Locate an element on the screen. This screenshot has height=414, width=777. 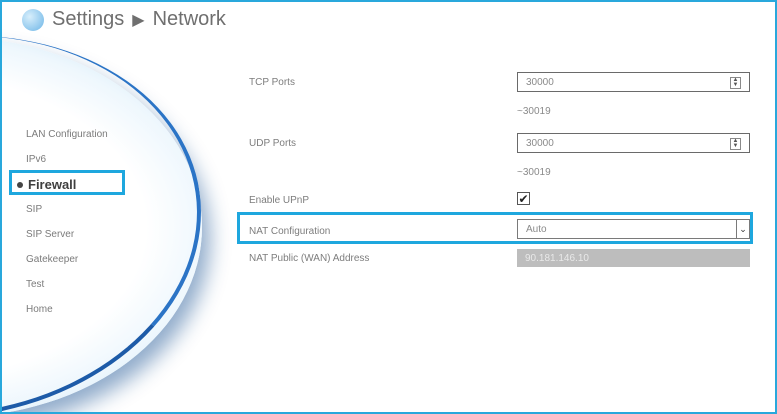
upnp-label: Enable UPnP is located at coordinates (279, 200).